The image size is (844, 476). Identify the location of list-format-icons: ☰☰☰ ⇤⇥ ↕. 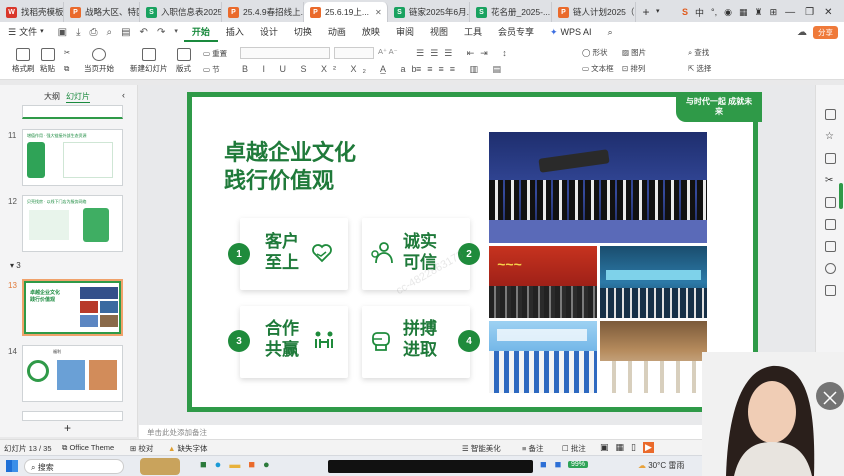
(464, 53).